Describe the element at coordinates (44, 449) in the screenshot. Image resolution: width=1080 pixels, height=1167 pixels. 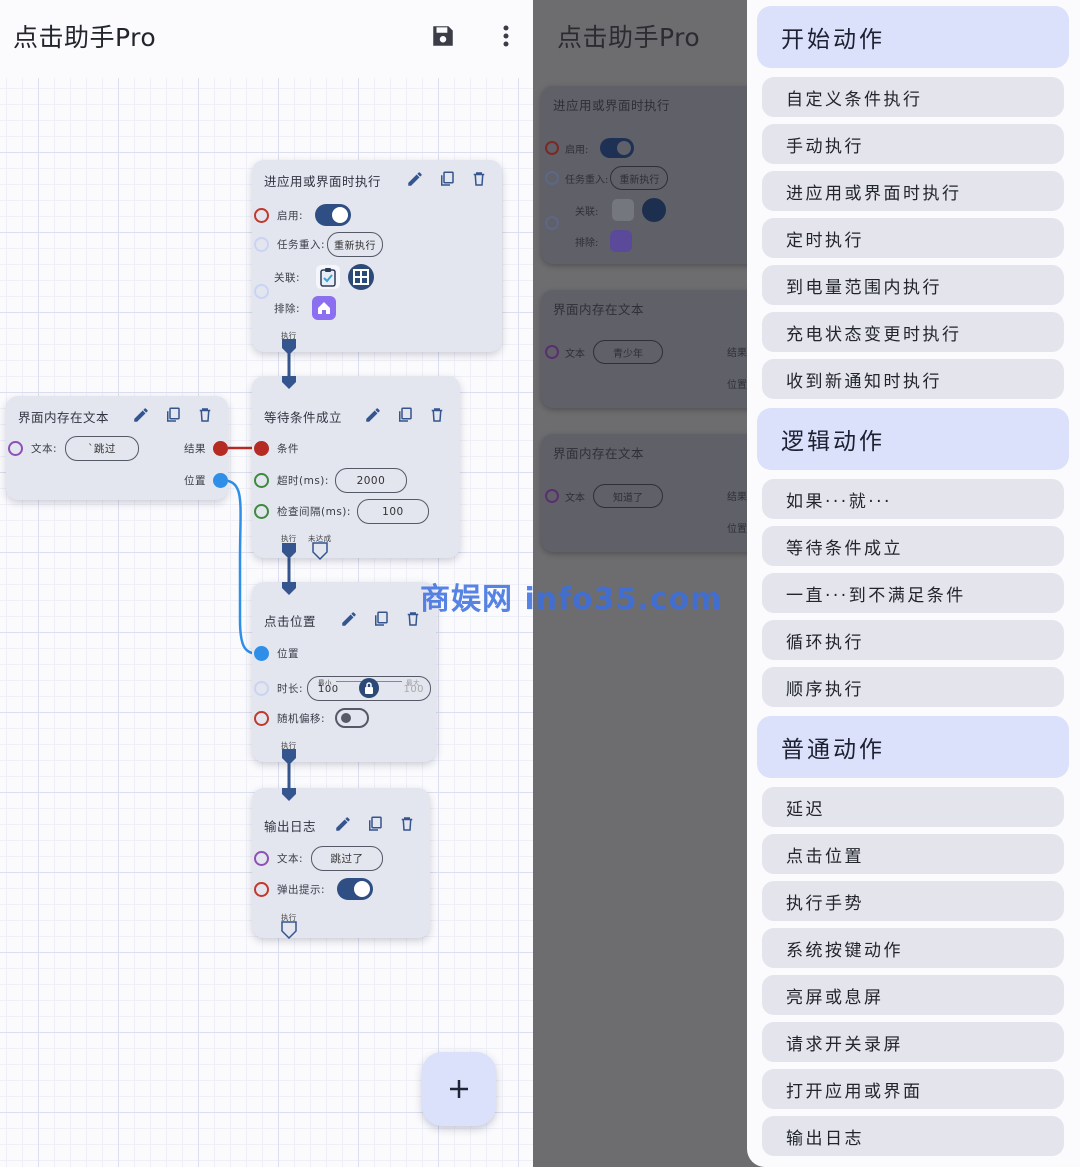
I see `text-label: 文本:` at that location.